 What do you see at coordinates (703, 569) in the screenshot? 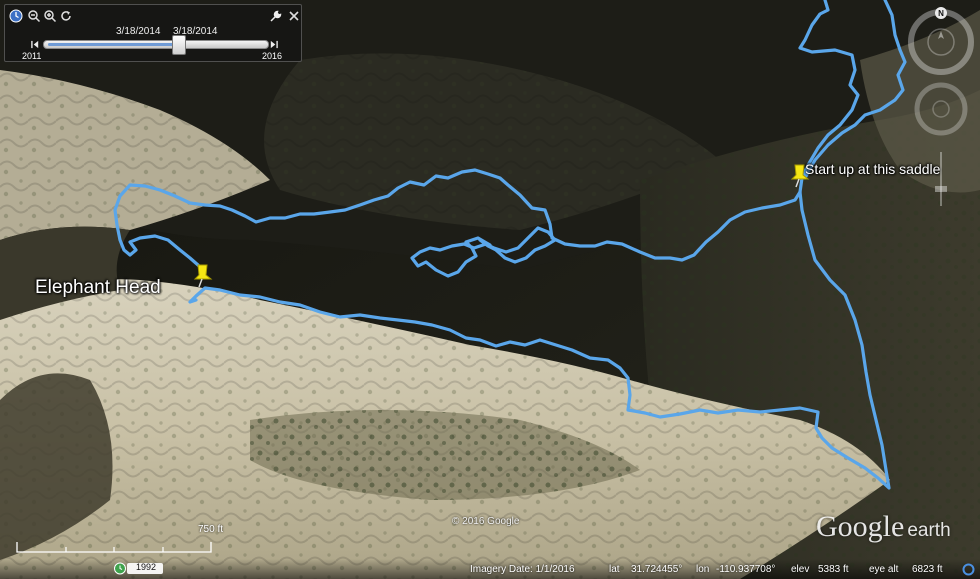
I see `lon-label: lon` at bounding box center [703, 569].